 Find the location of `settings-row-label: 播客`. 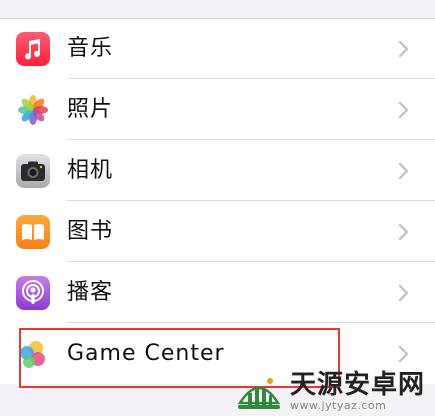

settings-row-label: 播客 is located at coordinates (90, 292).